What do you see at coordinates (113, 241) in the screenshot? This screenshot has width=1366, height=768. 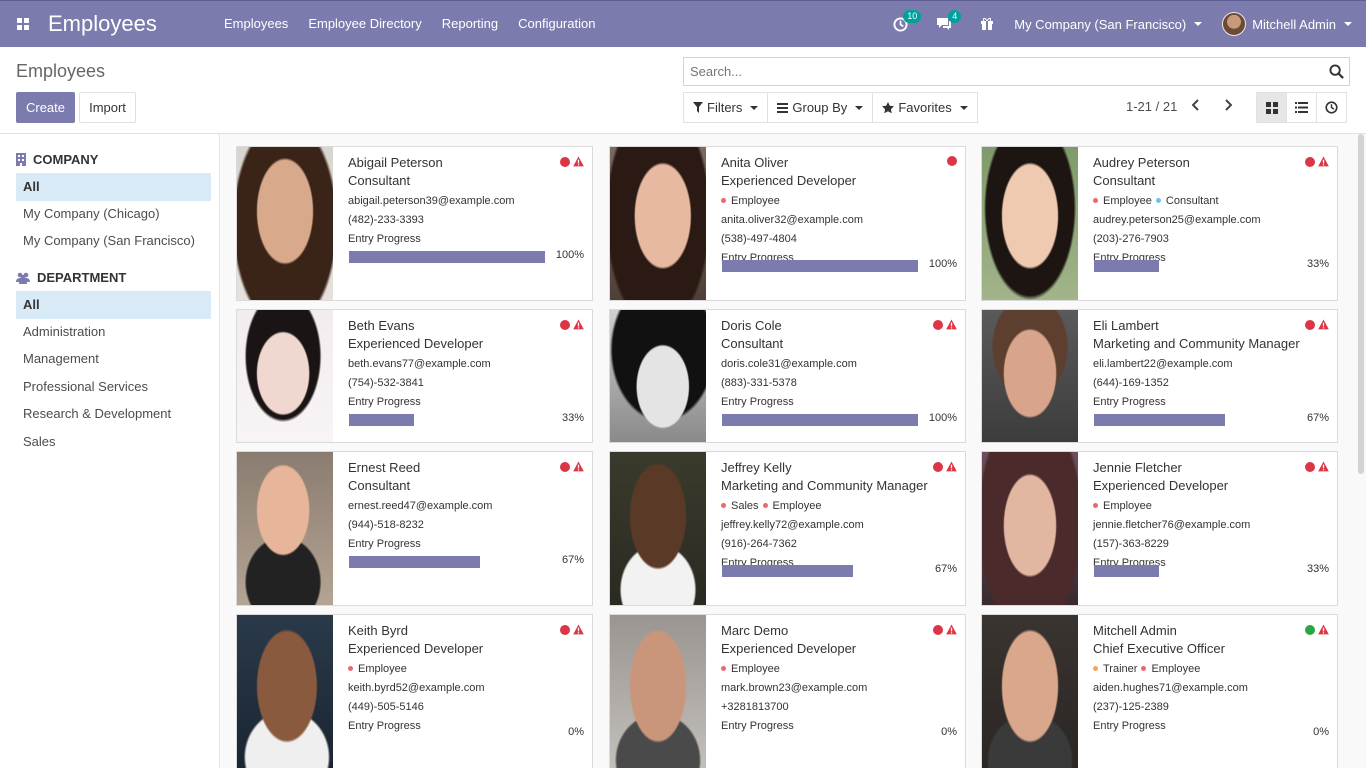 I see `company-filter-san-francisco: My Company (San Francisco)` at bounding box center [113, 241].